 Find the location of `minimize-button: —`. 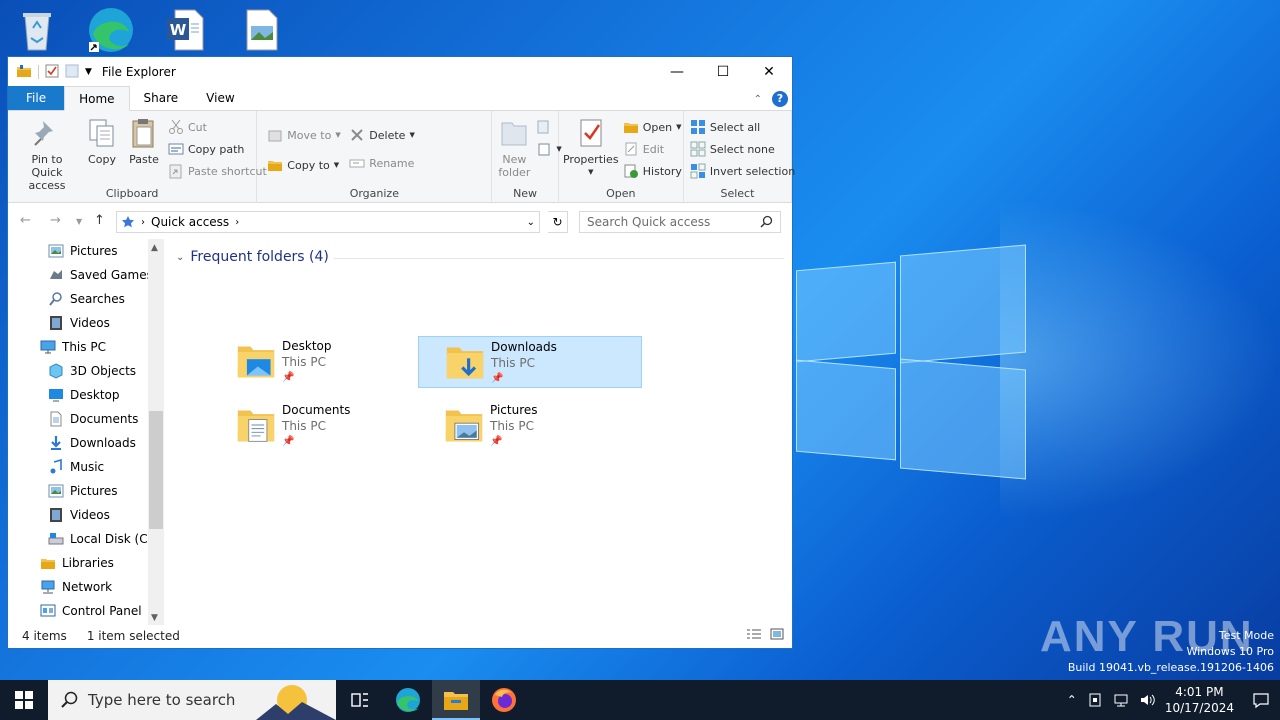

minimize-button: — is located at coordinates (677, 72).